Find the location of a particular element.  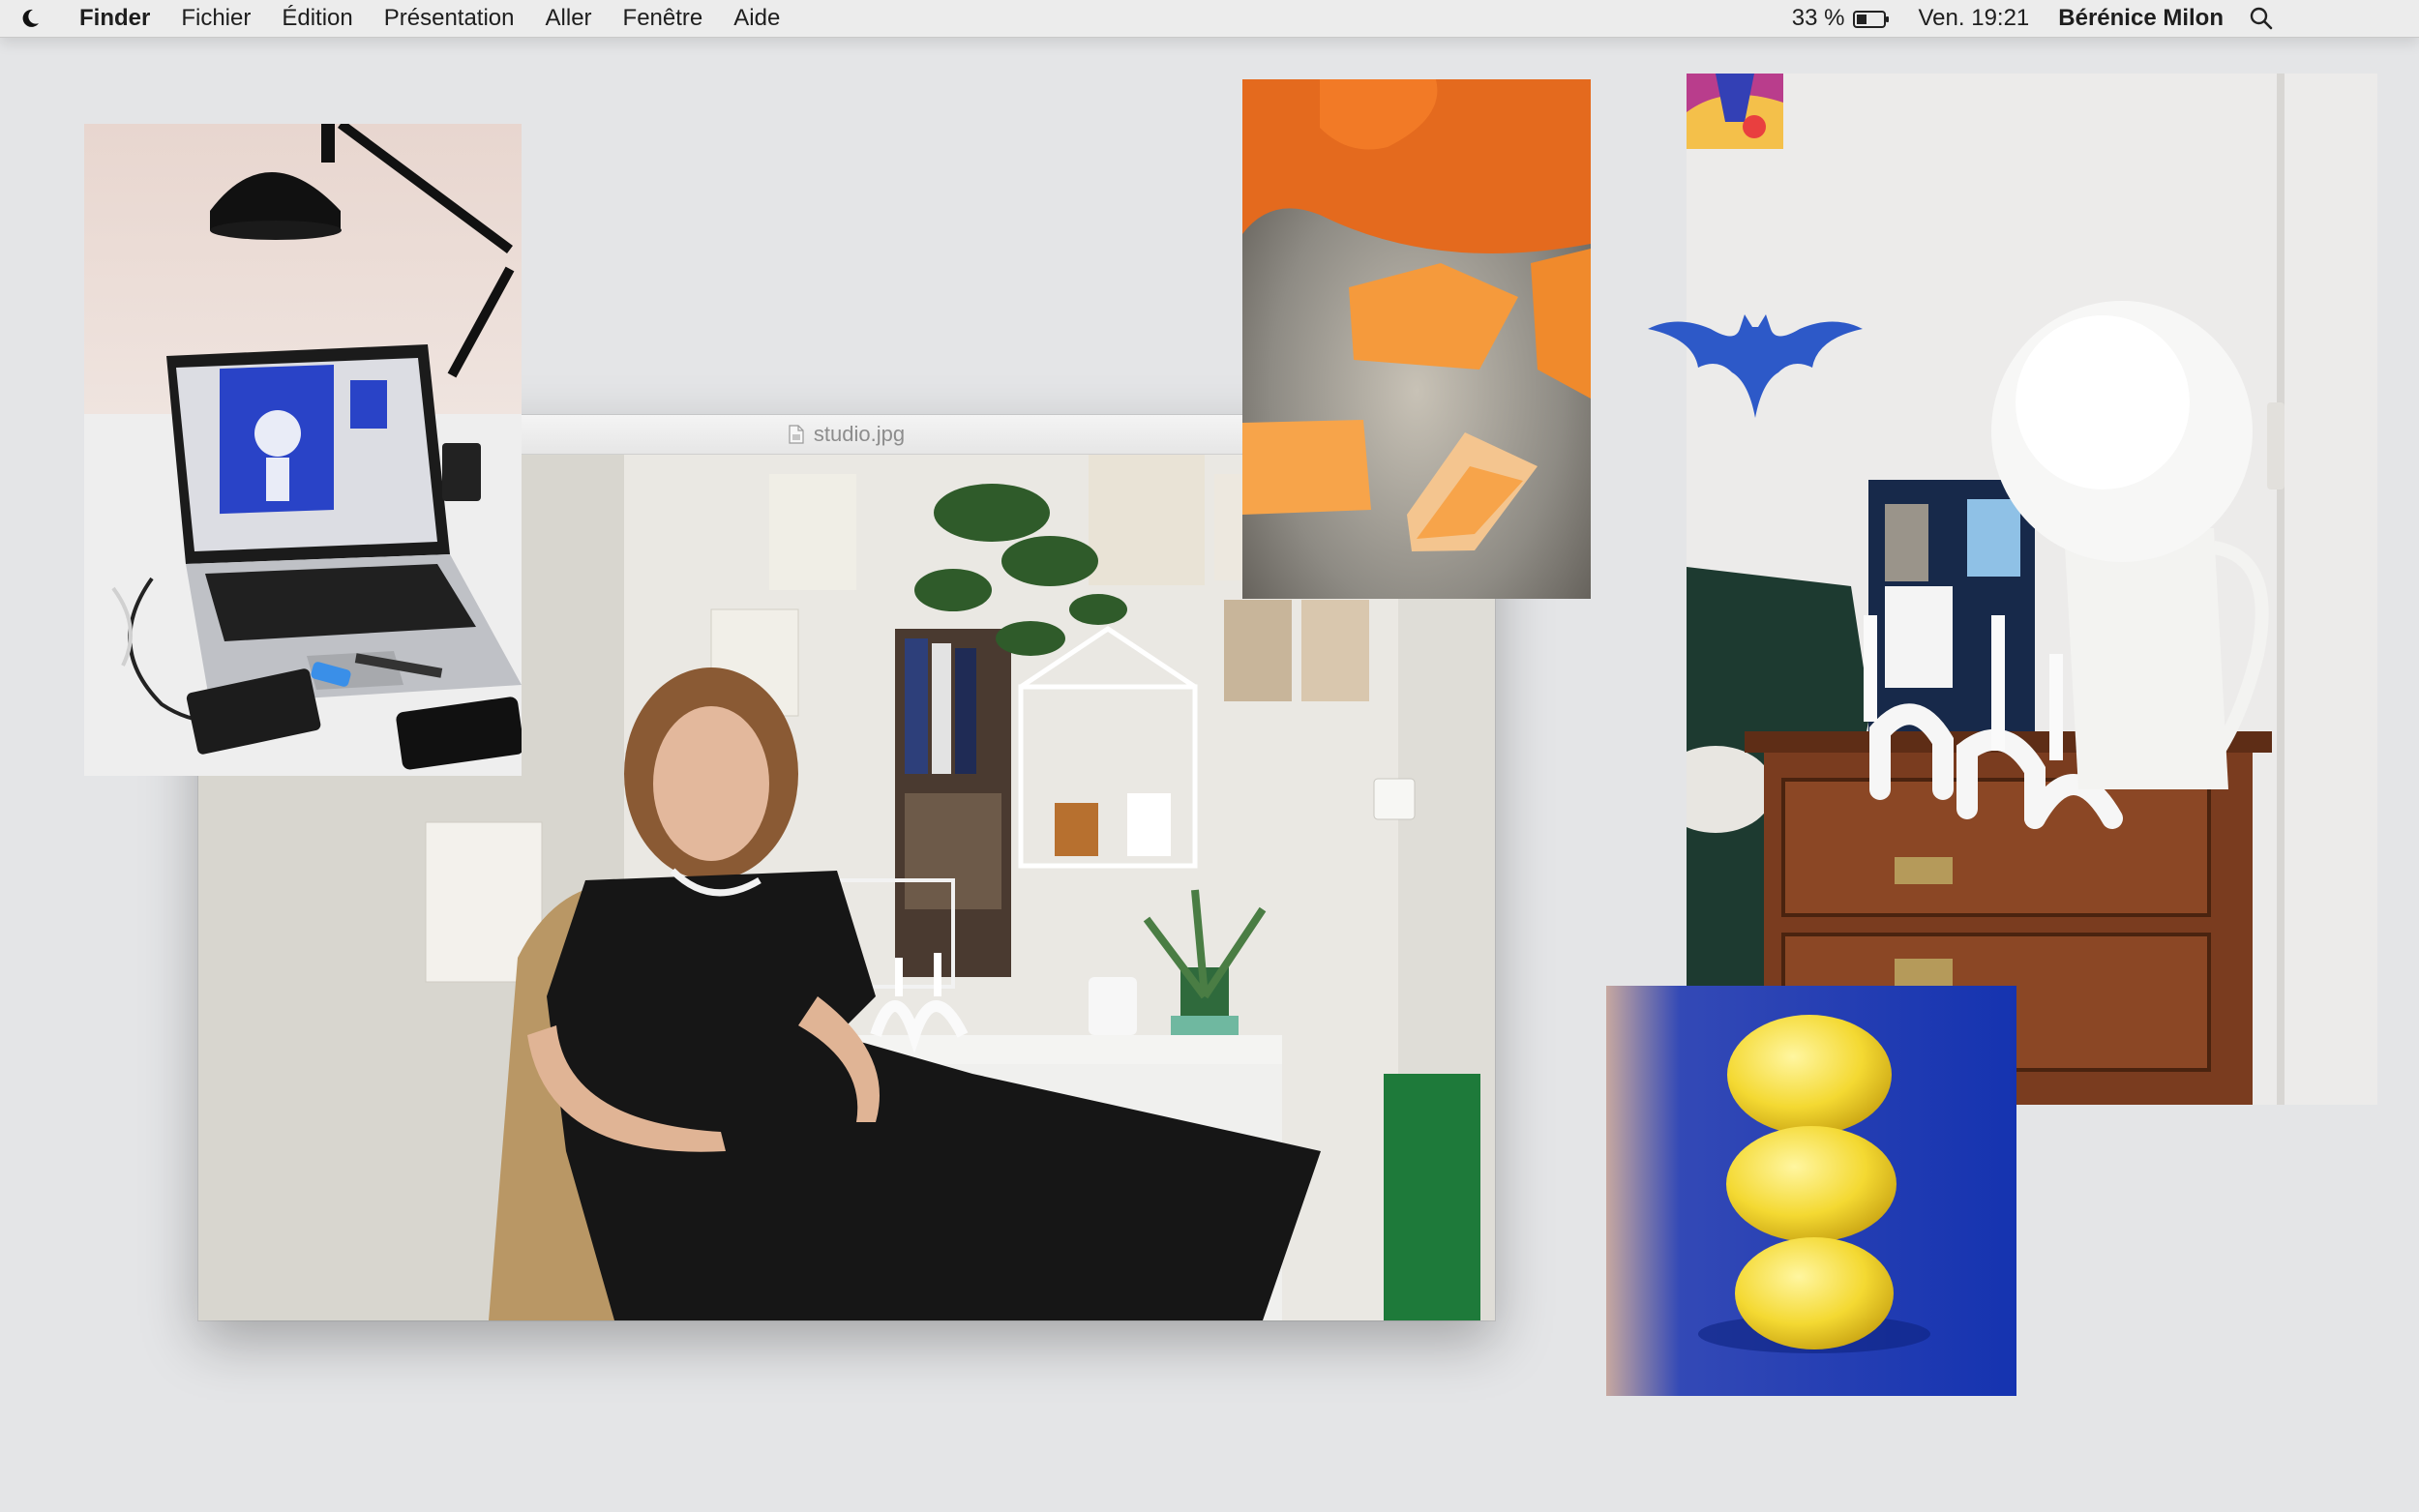

menu-aller: Aller is located at coordinates (569, 18).